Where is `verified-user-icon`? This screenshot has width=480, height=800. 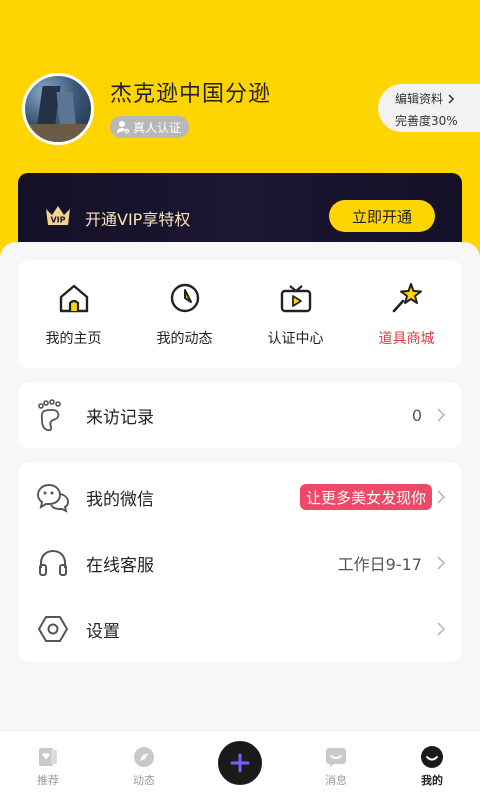 verified-user-icon is located at coordinates (123, 127).